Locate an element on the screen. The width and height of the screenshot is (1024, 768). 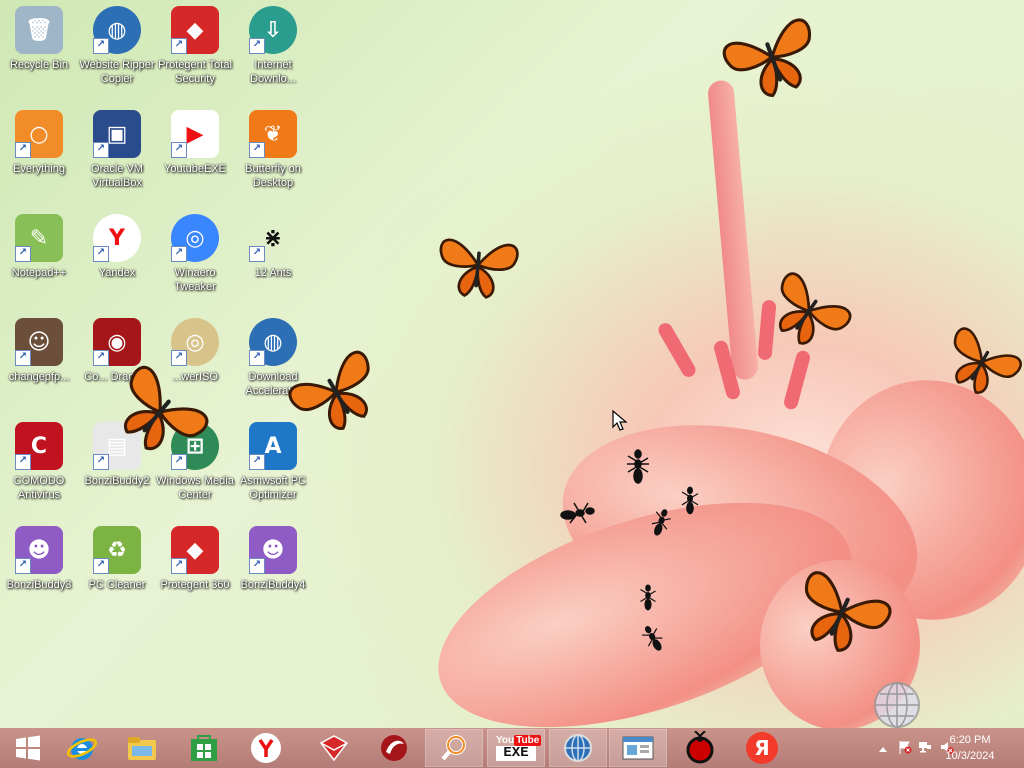
desktop-icon-bonzibuddy4: ☻ ↗ BonziBuddy4 is located at coordinates (273, 568).